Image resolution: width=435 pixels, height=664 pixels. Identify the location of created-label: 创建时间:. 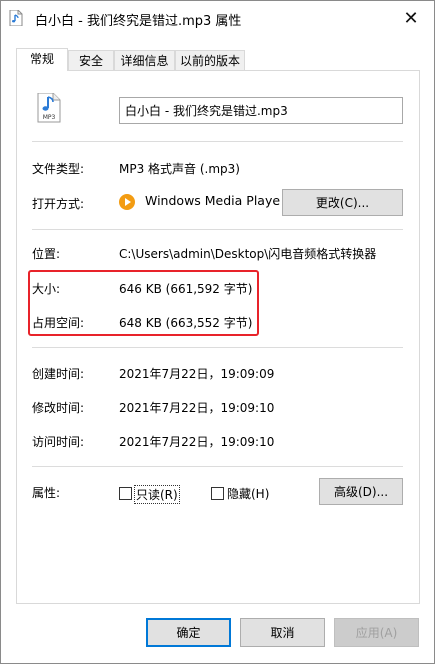
(58, 374).